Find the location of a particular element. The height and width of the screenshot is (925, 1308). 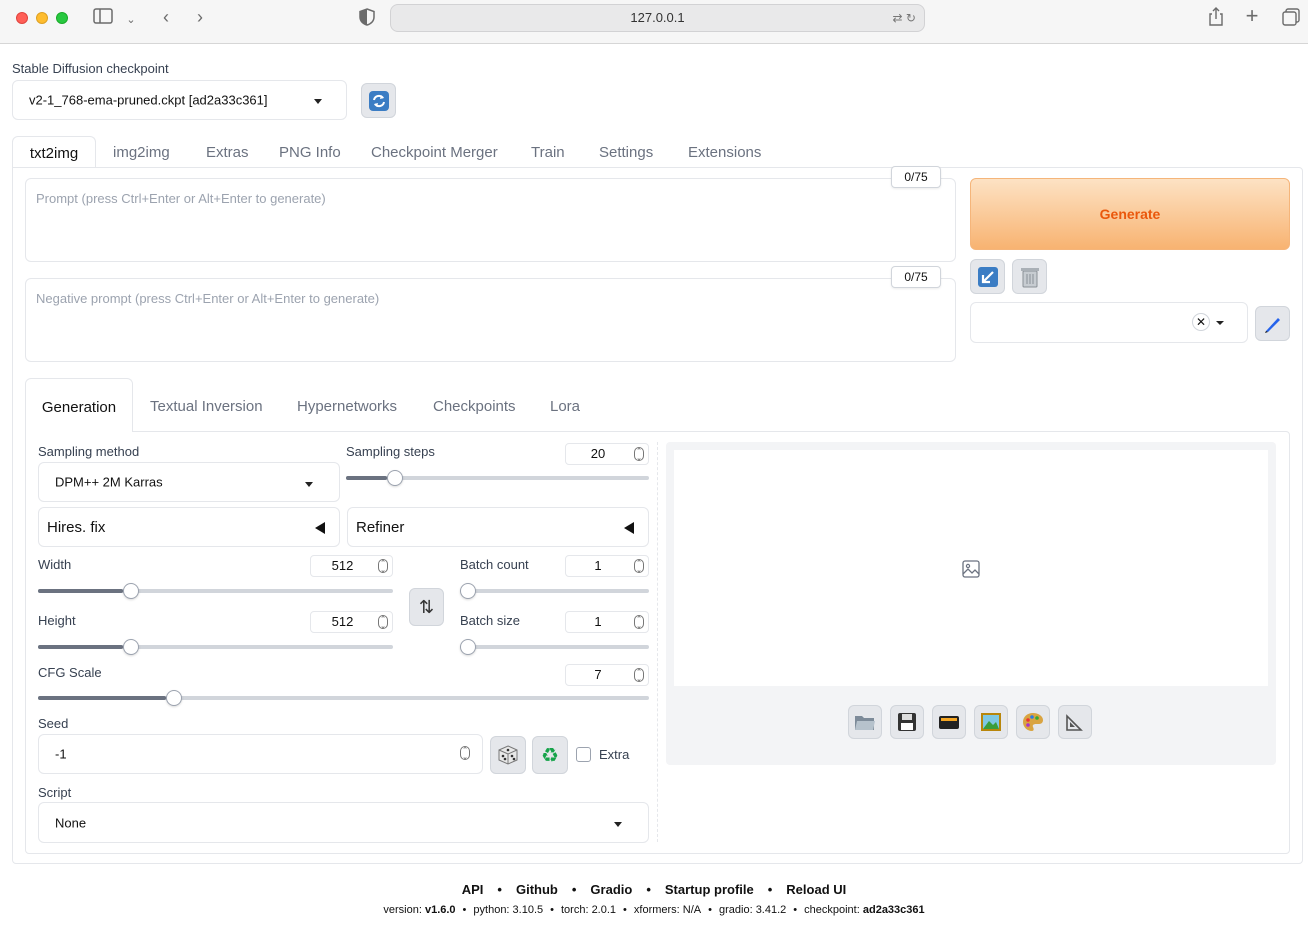

swap-icon: ⇅ is located at coordinates (426, 606).